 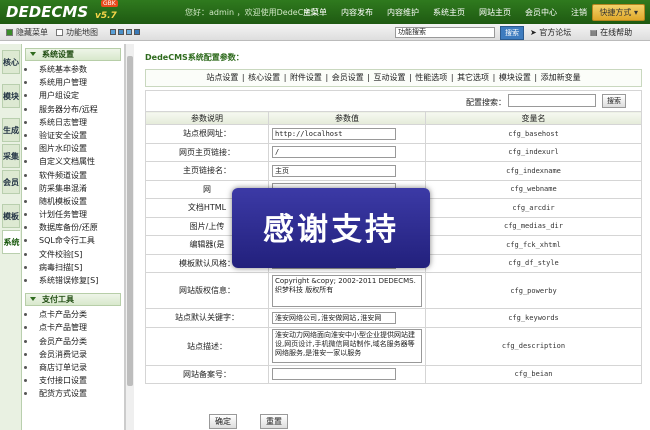 I want to click on function-map-label: 功能地图, so click(x=82, y=32).